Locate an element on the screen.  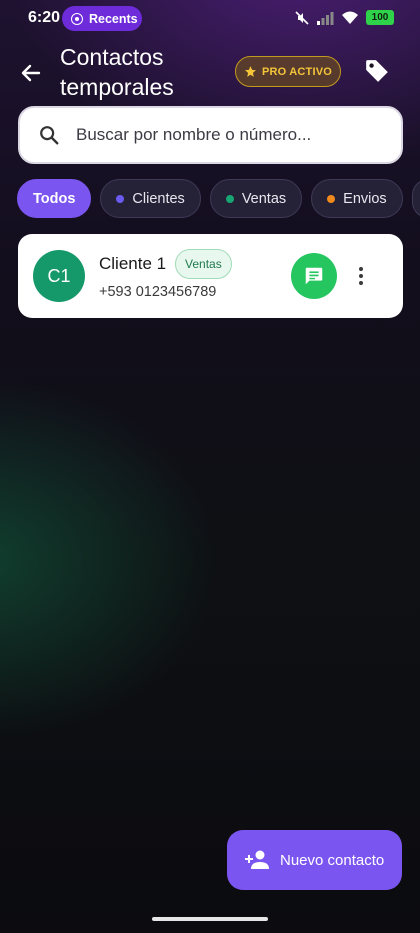
new-contact-label: Nuevo contacto is located at coordinates (332, 860).